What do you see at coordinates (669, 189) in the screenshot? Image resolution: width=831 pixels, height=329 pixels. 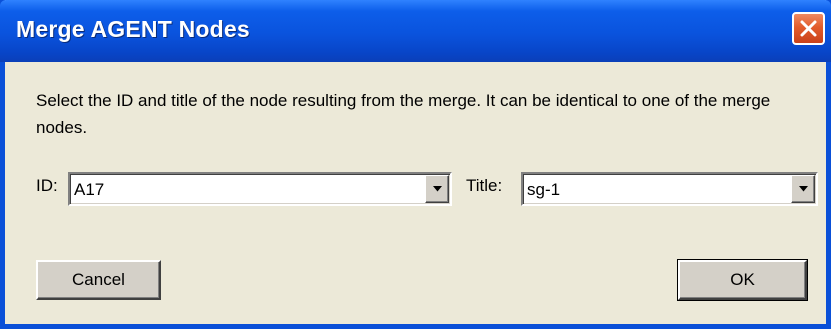 I see `title-combobox: sg-1` at bounding box center [669, 189].